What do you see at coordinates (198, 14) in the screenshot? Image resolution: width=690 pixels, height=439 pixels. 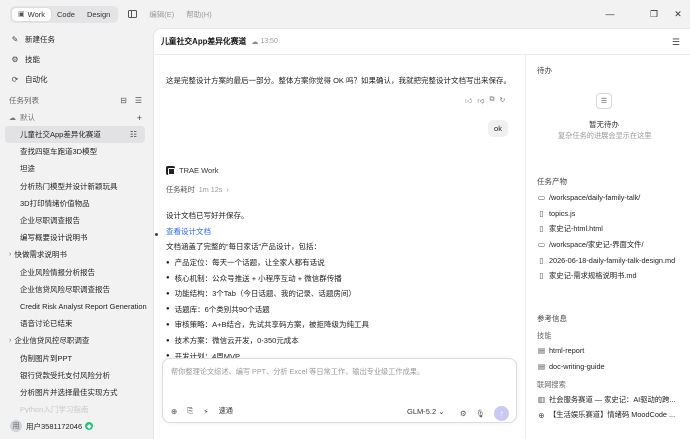 I see `menu-help: 帮助(H)` at bounding box center [198, 14].